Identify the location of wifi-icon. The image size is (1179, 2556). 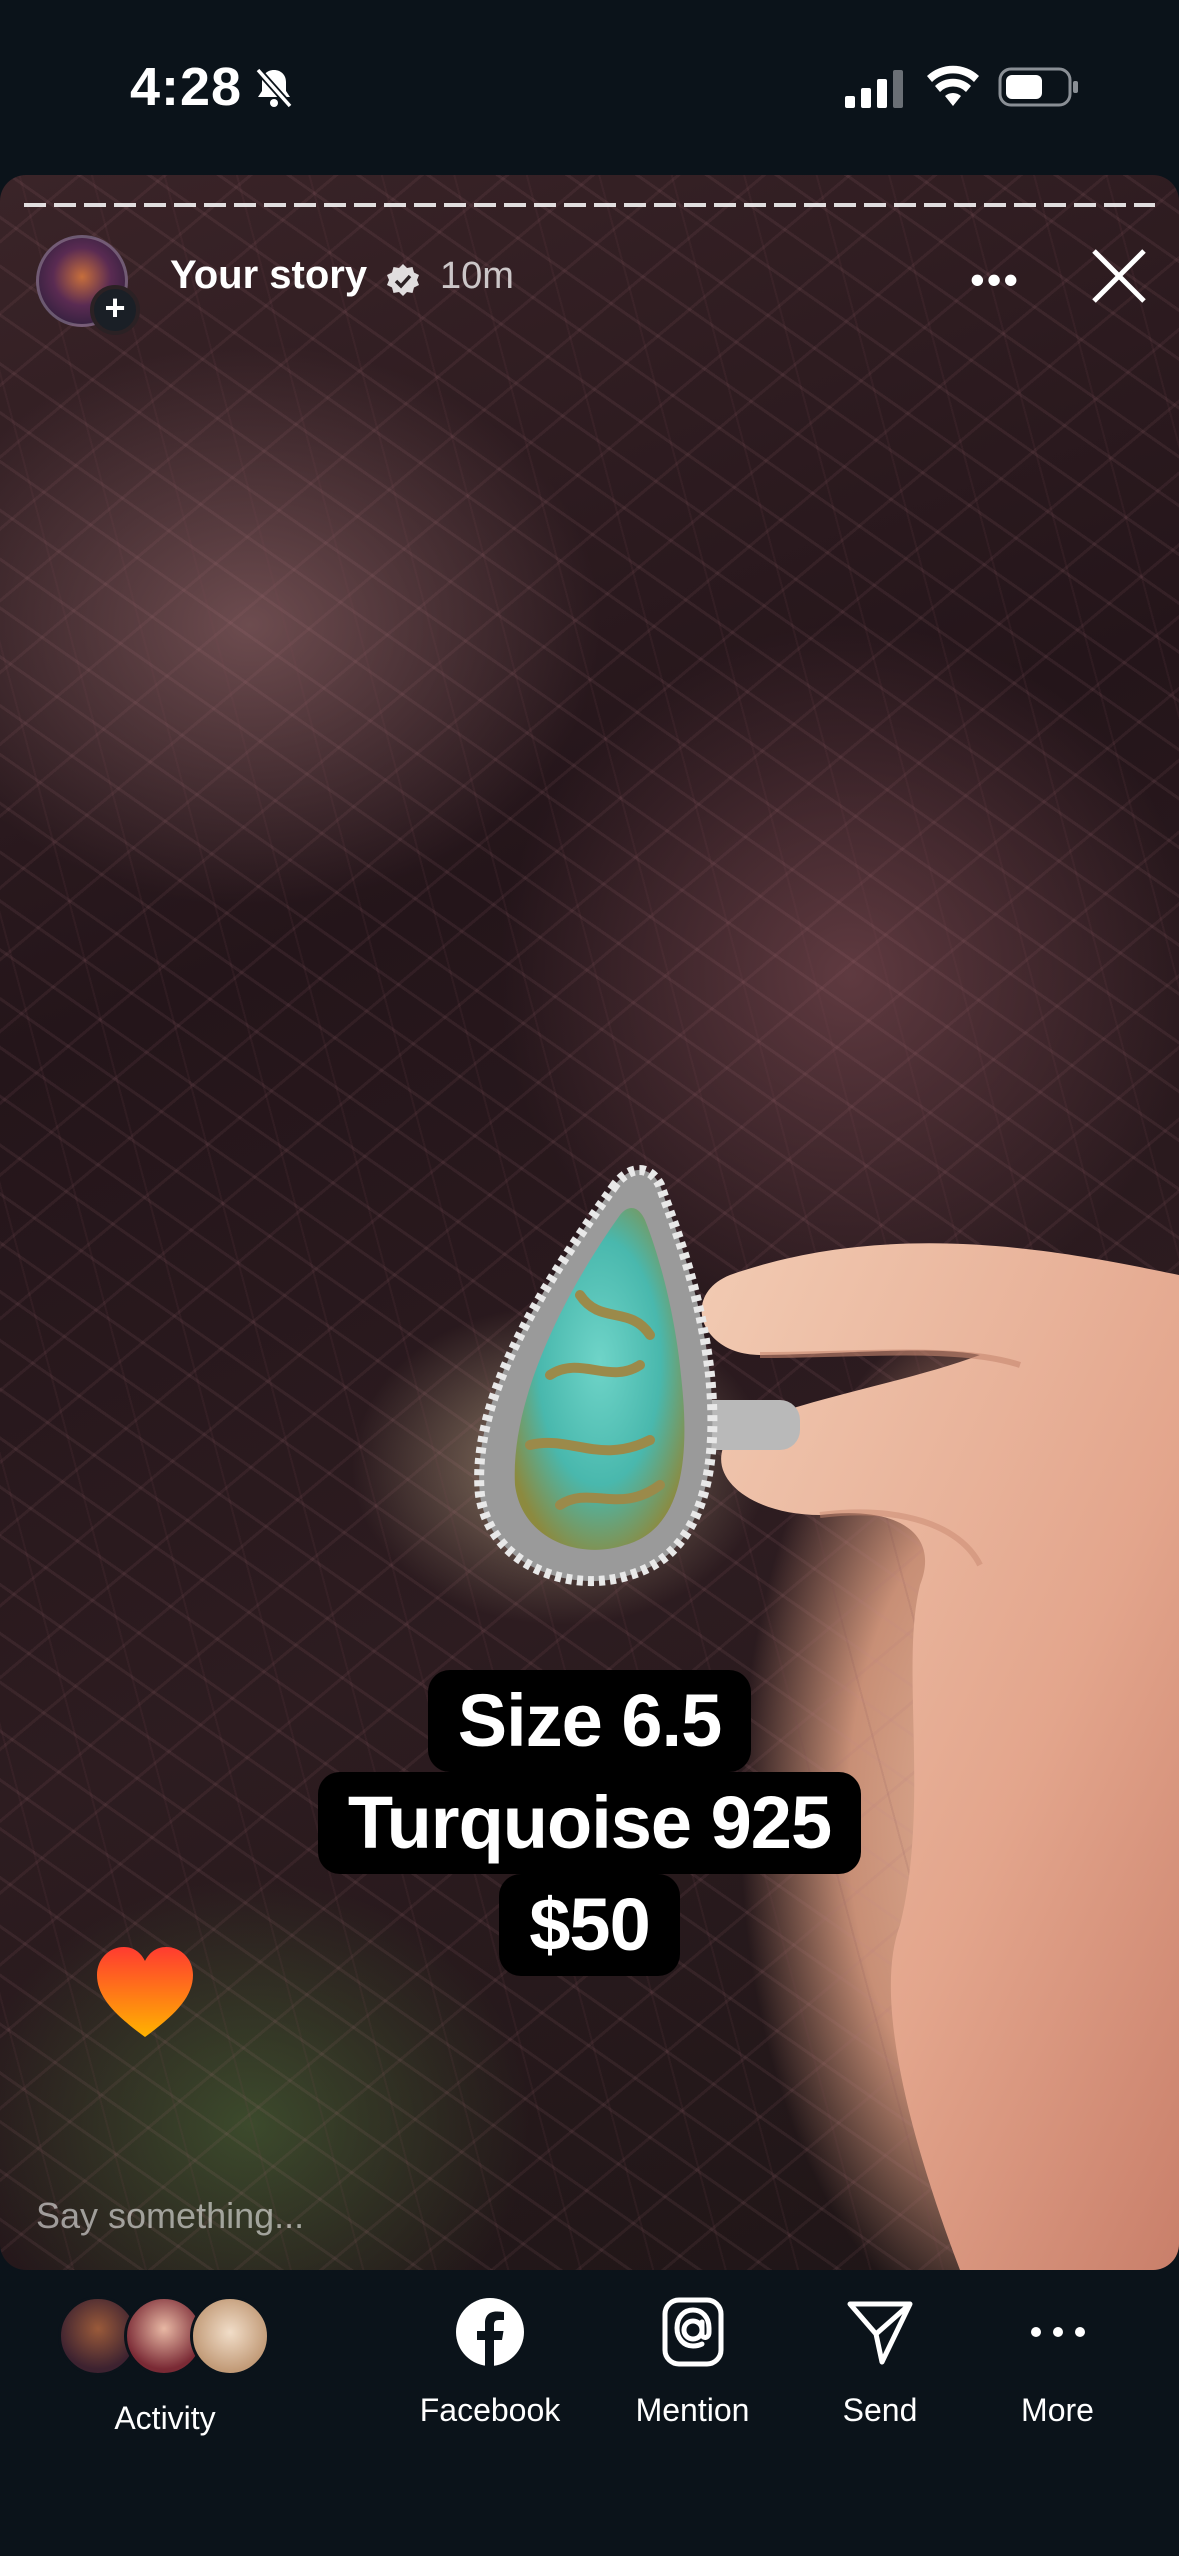
(953, 85).